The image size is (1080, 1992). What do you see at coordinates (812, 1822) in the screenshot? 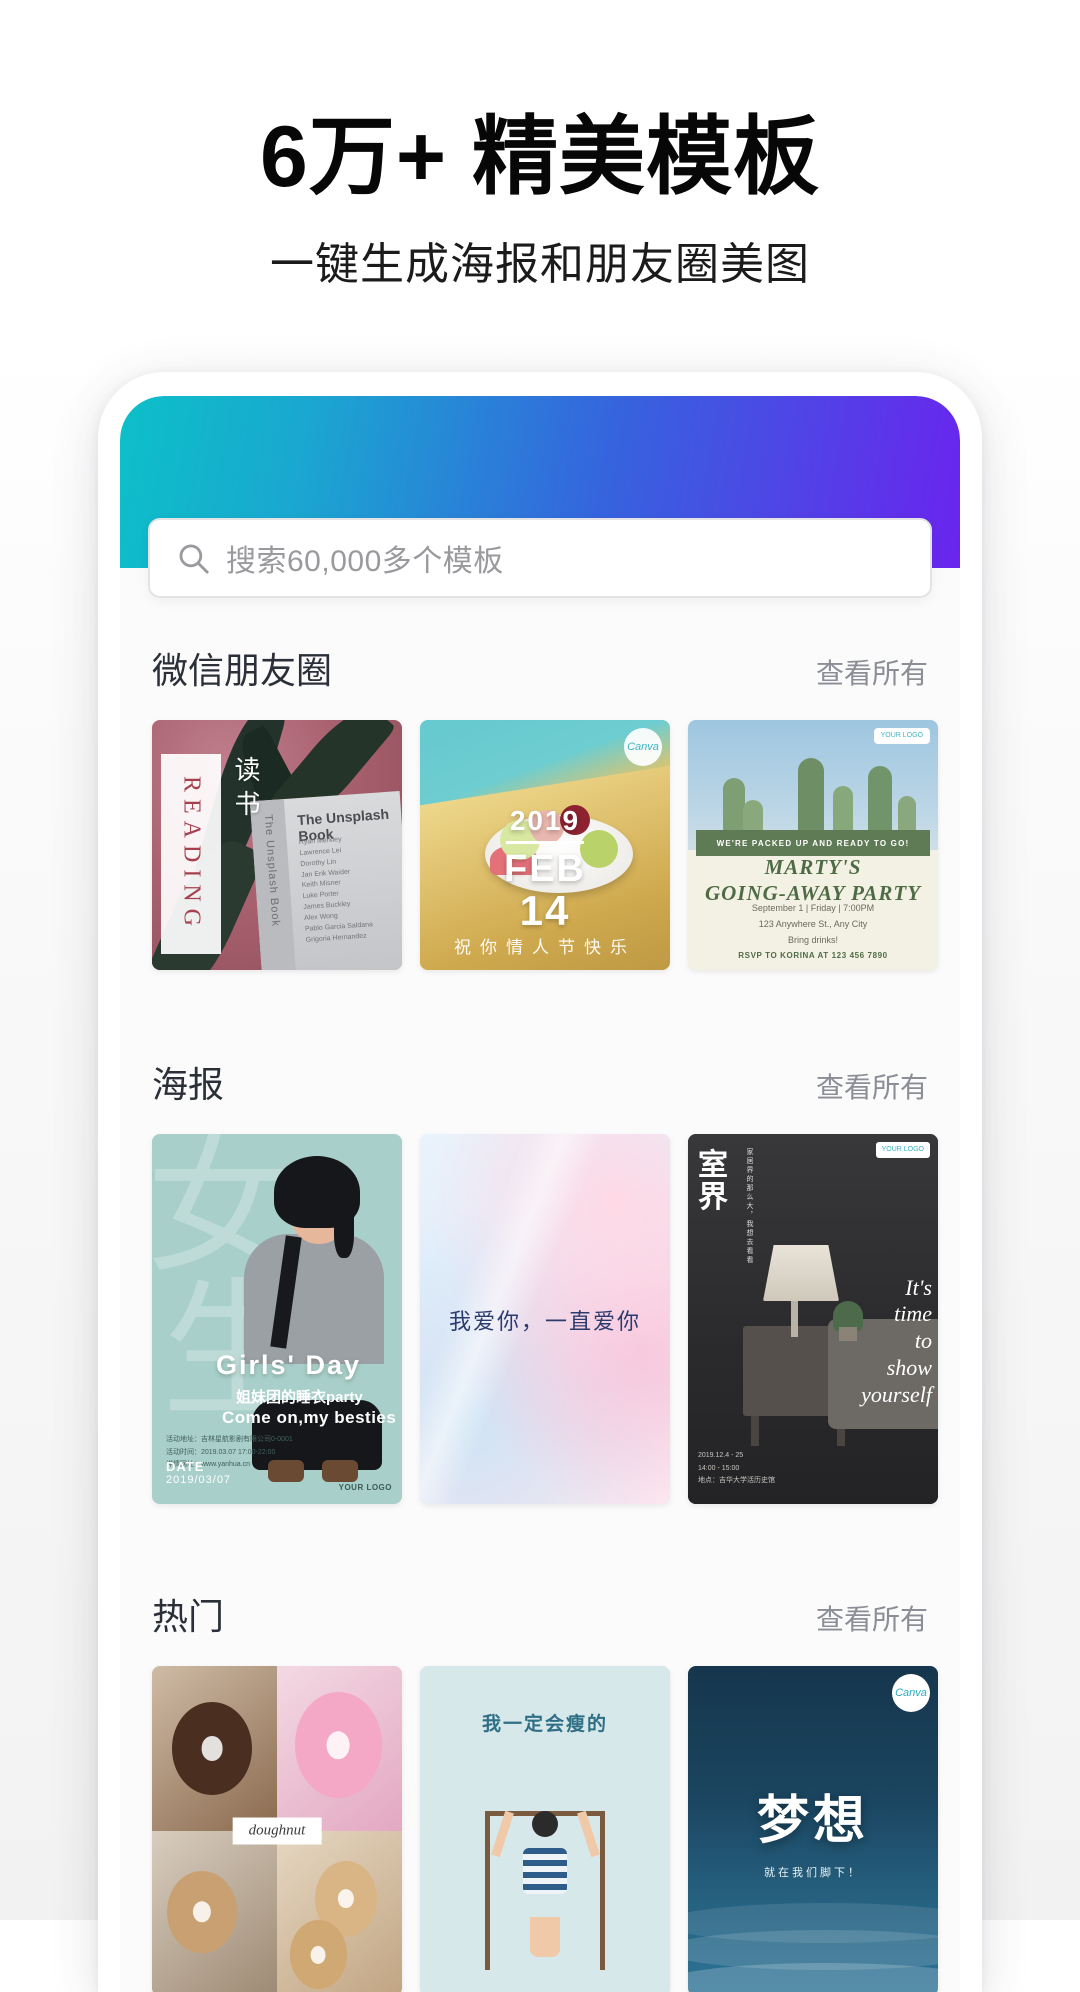
I see `dream-cn-title: 梦想` at bounding box center [812, 1822].